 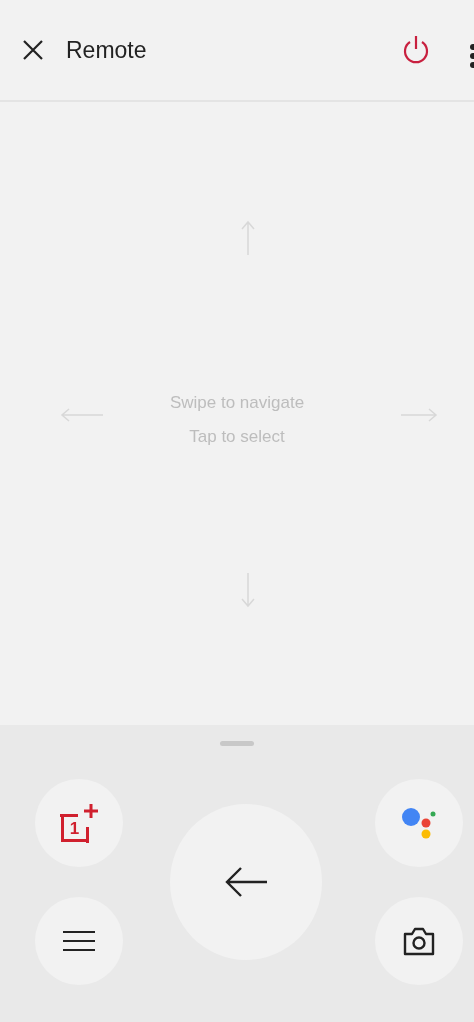 I want to click on brand-logo: 1, so click(x=79, y=823).